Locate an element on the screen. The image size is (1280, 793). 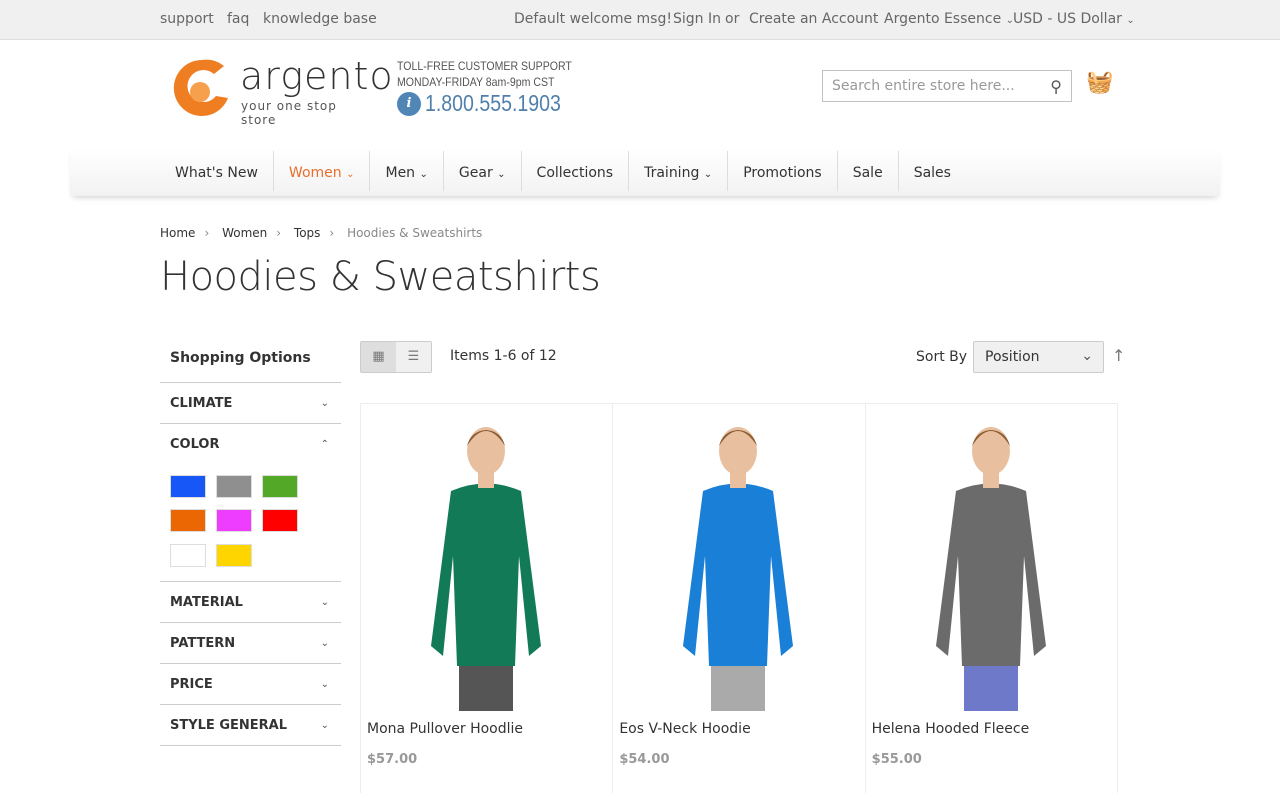
nav-training: Training ⌄ is located at coordinates (679, 171).